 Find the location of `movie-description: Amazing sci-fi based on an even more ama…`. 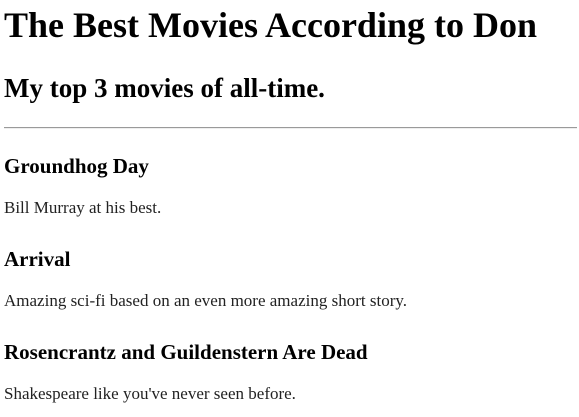

movie-description: Amazing sci-fi based on an even more ama… is located at coordinates (205, 300).